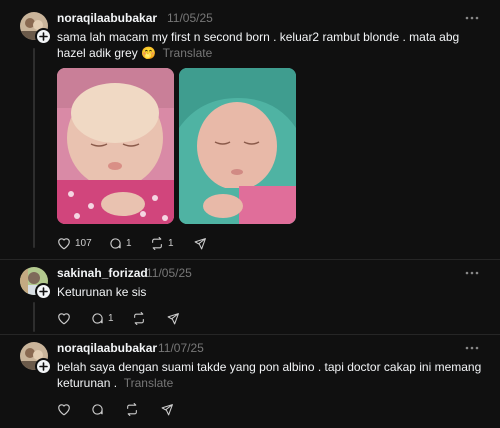  Describe the element at coordinates (83, 243) in the screenshot. I see `like-count: 107` at that location.